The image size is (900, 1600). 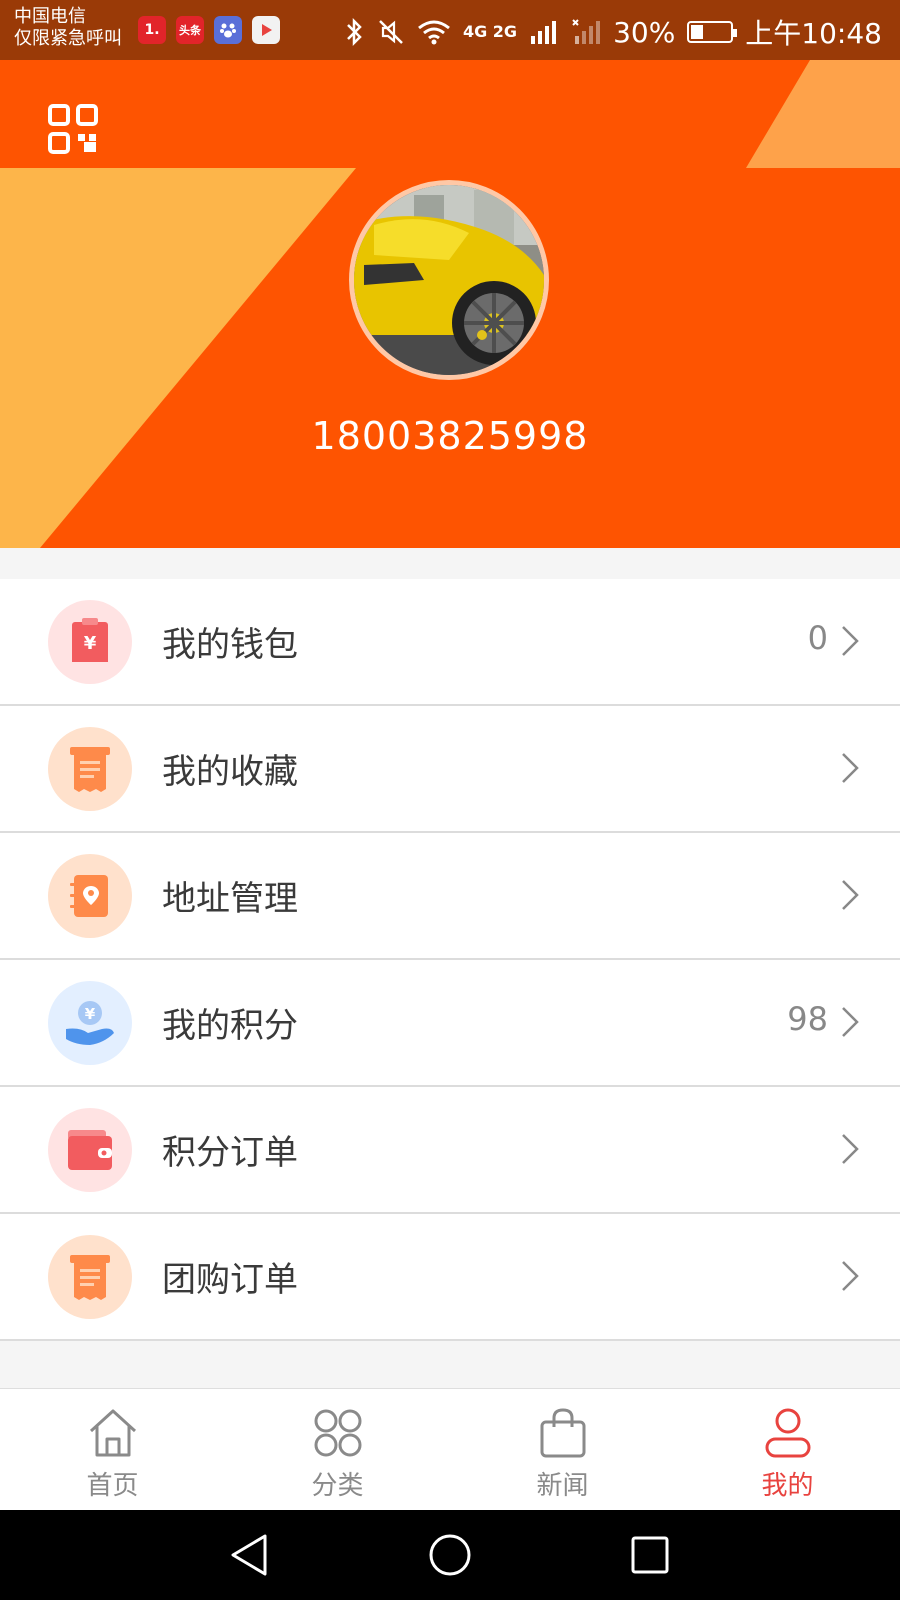 What do you see at coordinates (230, 1280) in the screenshot?
I see `menu-label: 团购订单` at bounding box center [230, 1280].